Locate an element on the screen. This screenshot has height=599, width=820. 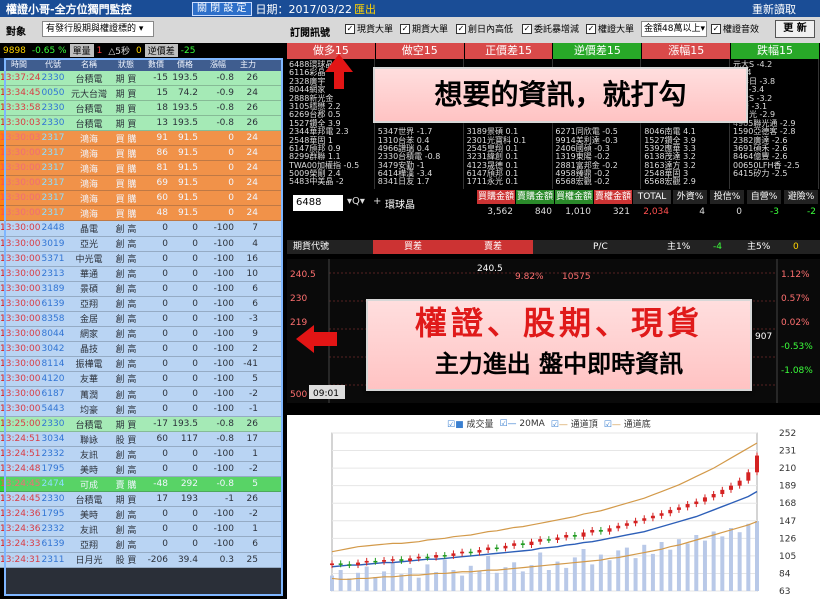
legend-lower: ☑— 通道底 is located at coordinates (627, 423).